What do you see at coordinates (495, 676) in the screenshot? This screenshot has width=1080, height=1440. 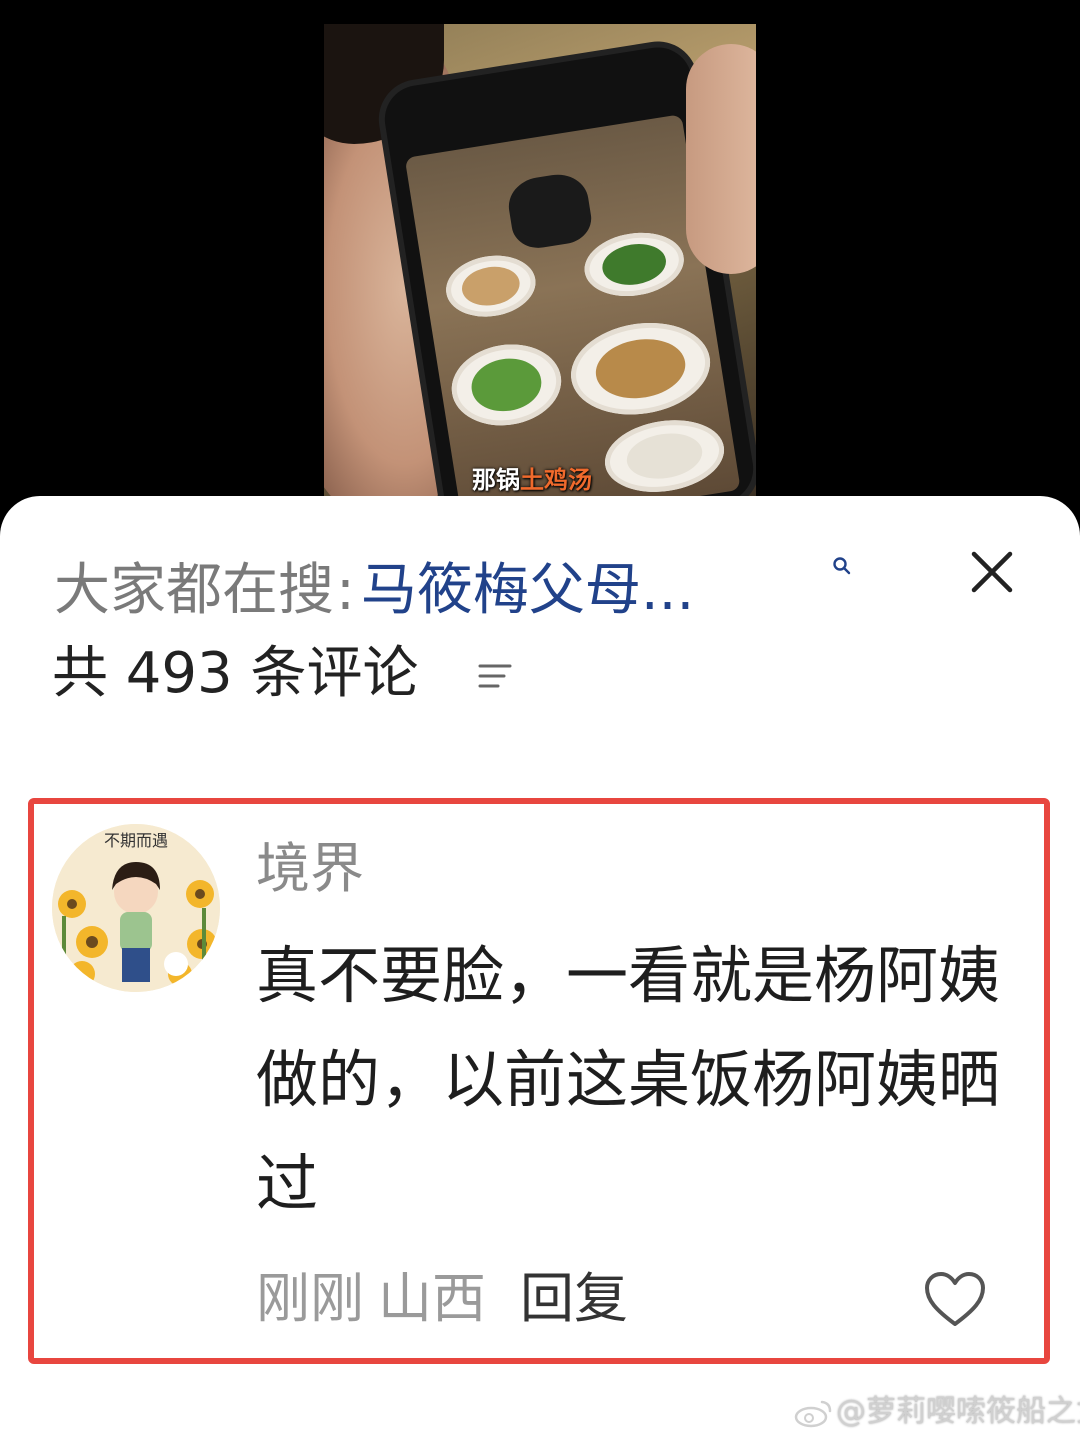 I see `sort-icon` at bounding box center [495, 676].